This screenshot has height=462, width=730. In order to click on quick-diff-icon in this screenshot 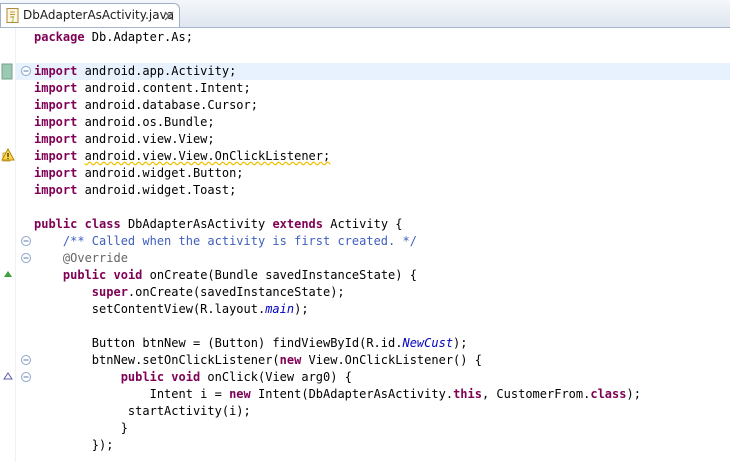, I will do `click(7, 71)`.